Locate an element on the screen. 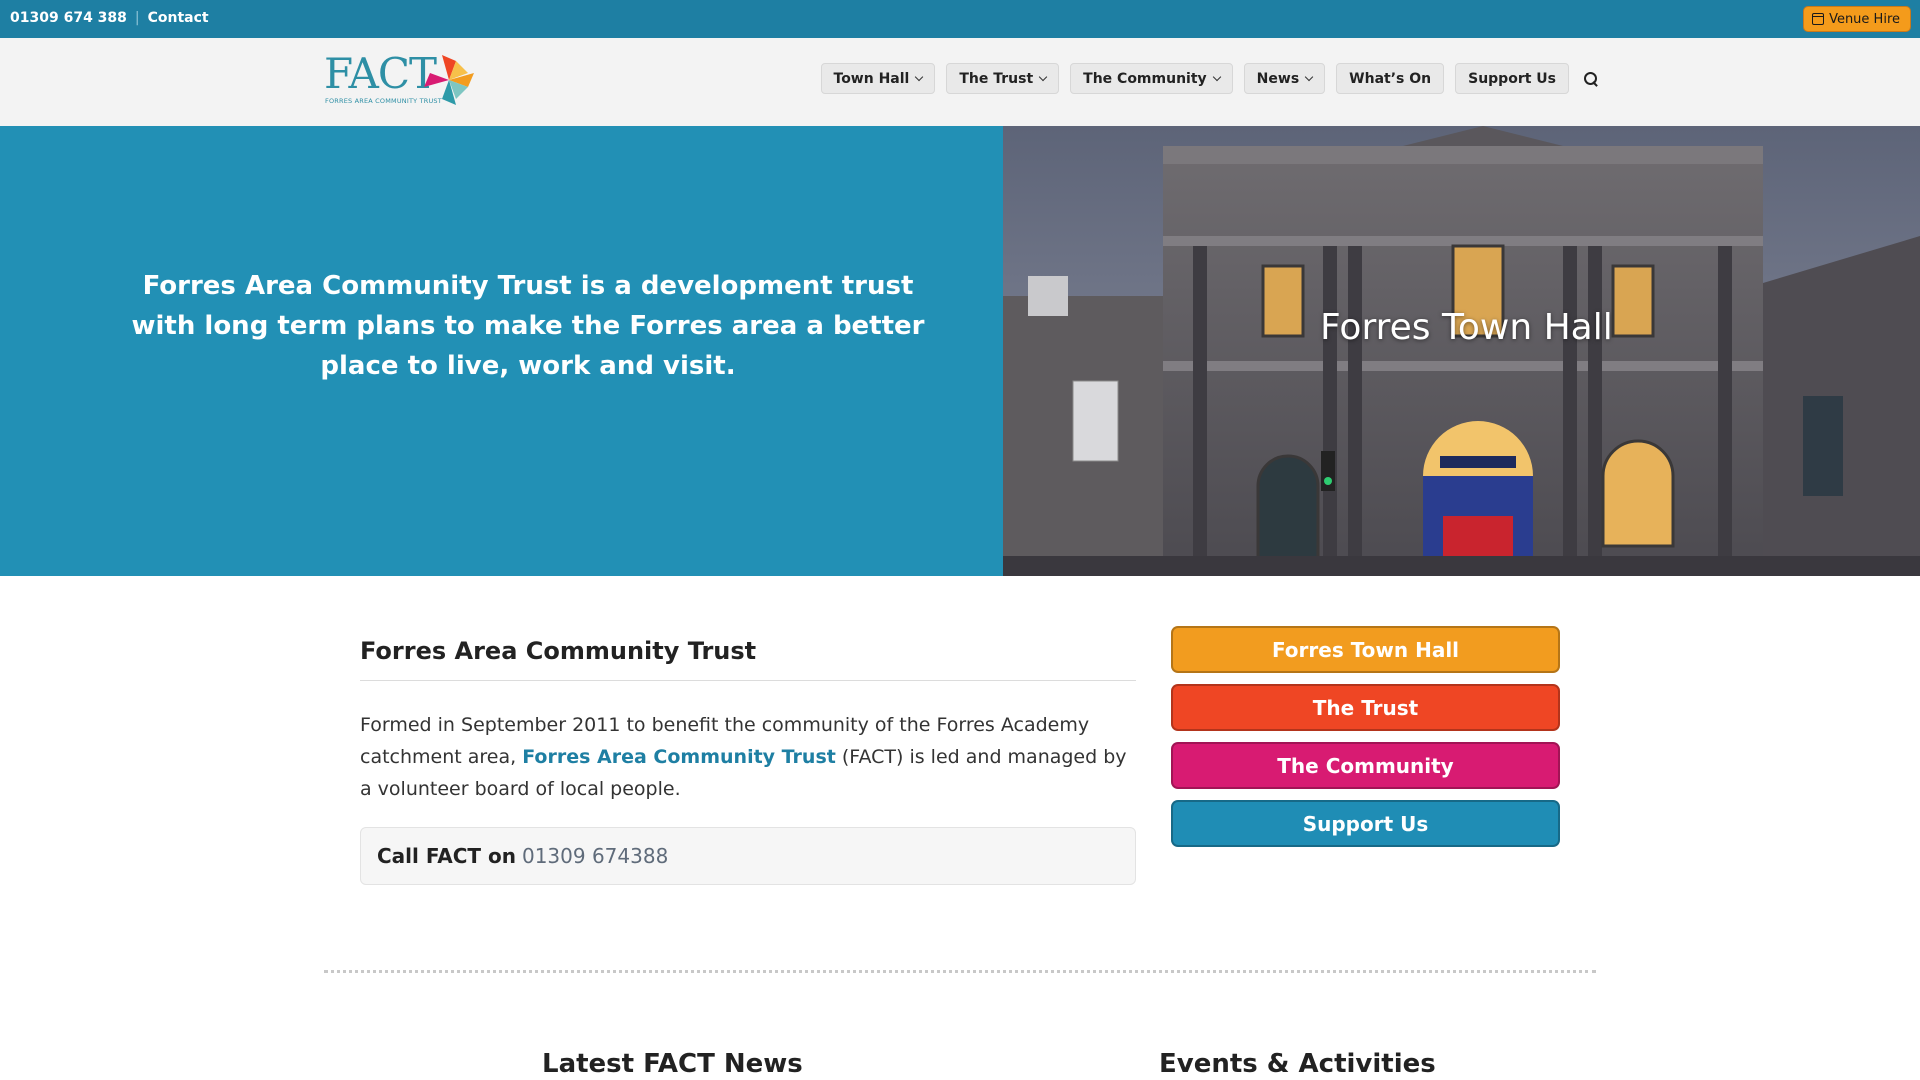 This screenshot has width=1920, height=1080. contact-link: Contact is located at coordinates (178, 18).